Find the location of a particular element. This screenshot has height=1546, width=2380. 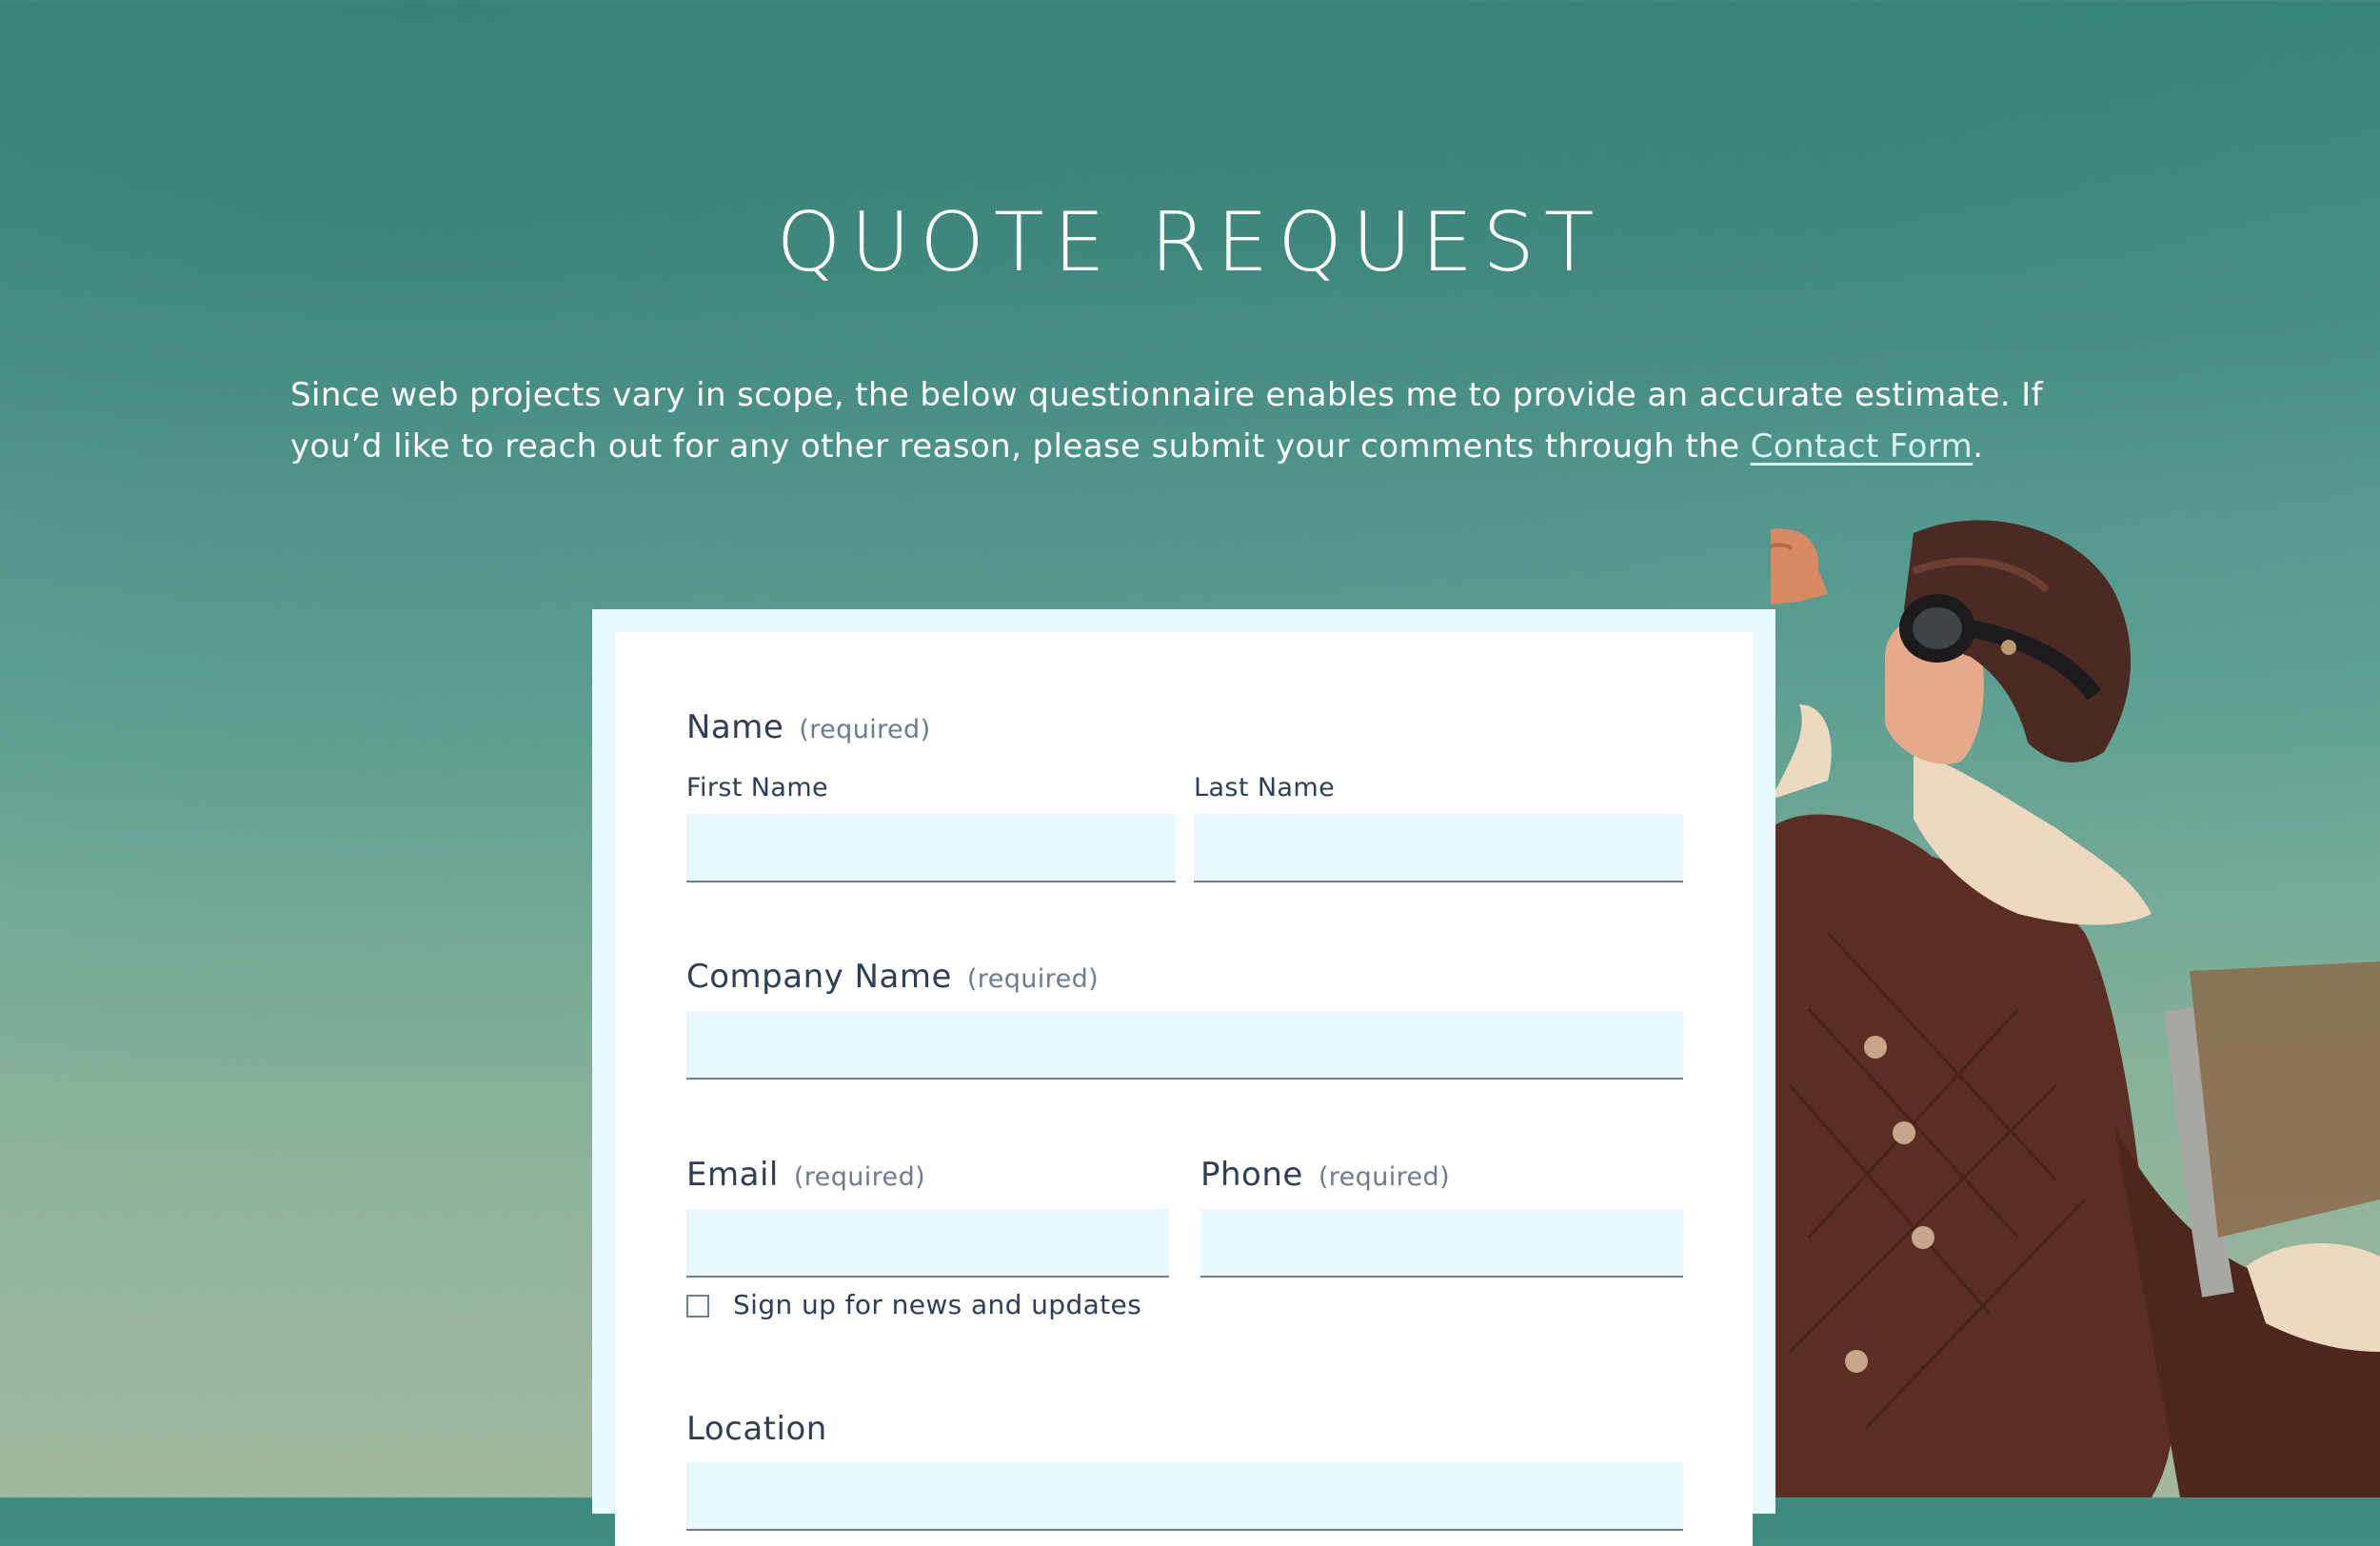

name-field-title: Name (required) is located at coordinates (808, 727).